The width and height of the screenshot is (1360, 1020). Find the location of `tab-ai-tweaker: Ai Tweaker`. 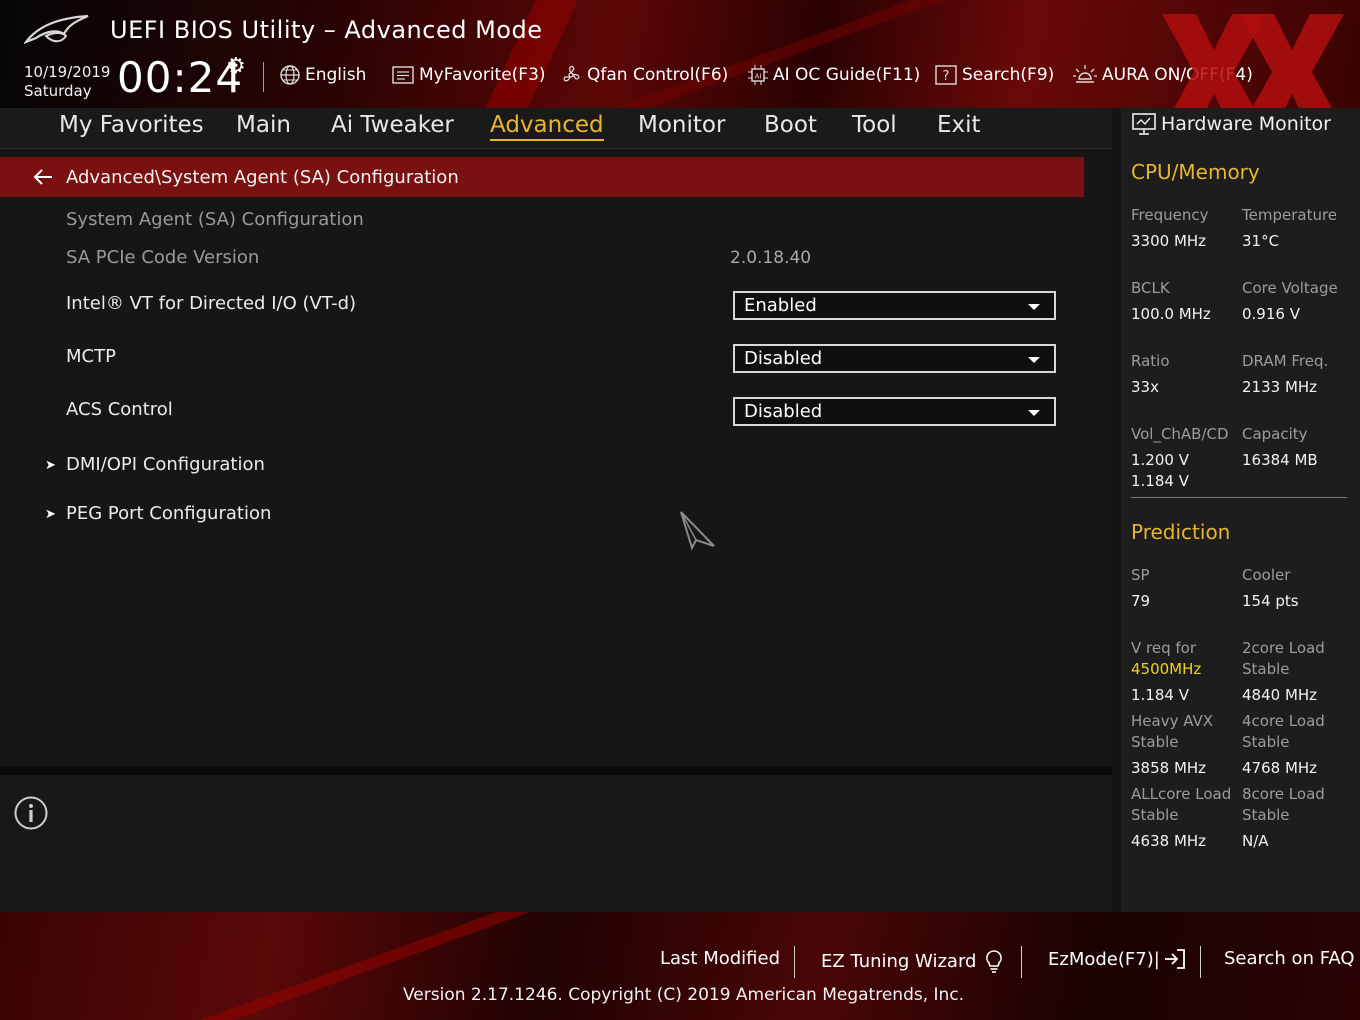

tab-ai-tweaker: Ai Tweaker is located at coordinates (392, 125).